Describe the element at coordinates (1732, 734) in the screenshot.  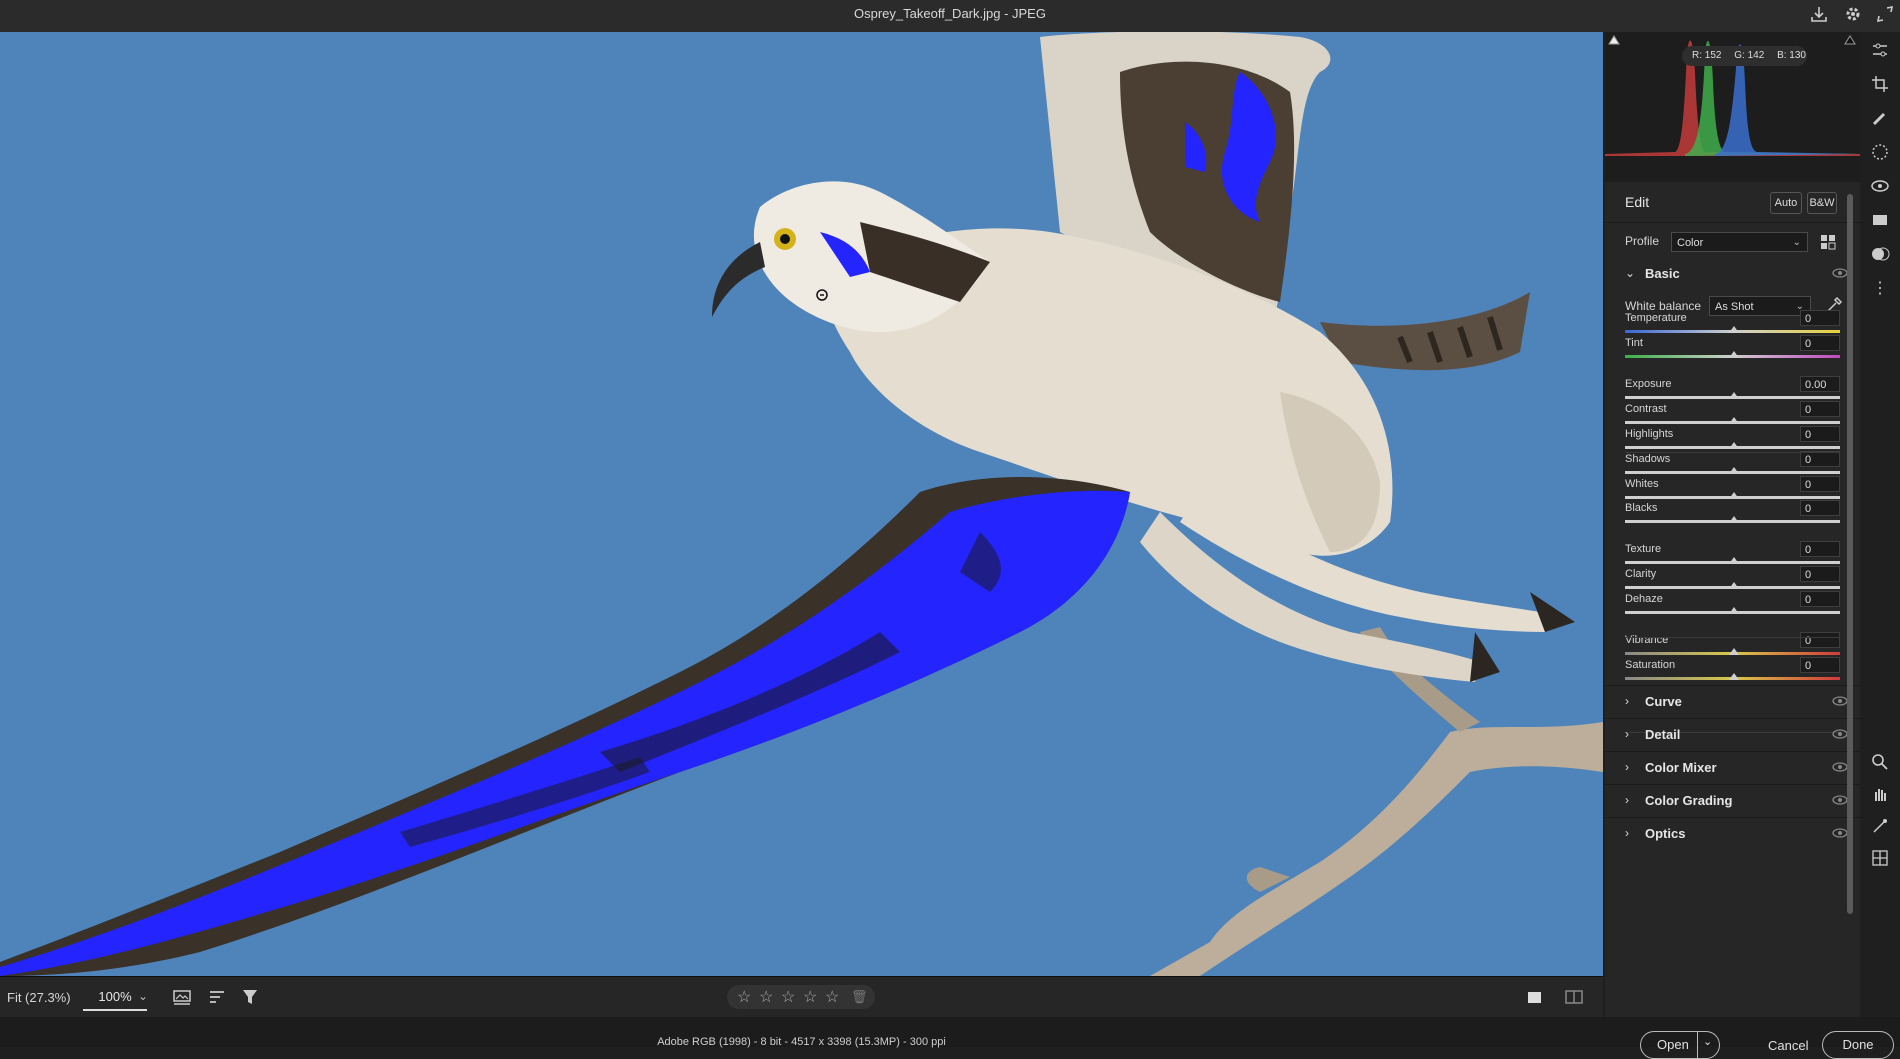
I see `section-detail: › Detail` at that location.